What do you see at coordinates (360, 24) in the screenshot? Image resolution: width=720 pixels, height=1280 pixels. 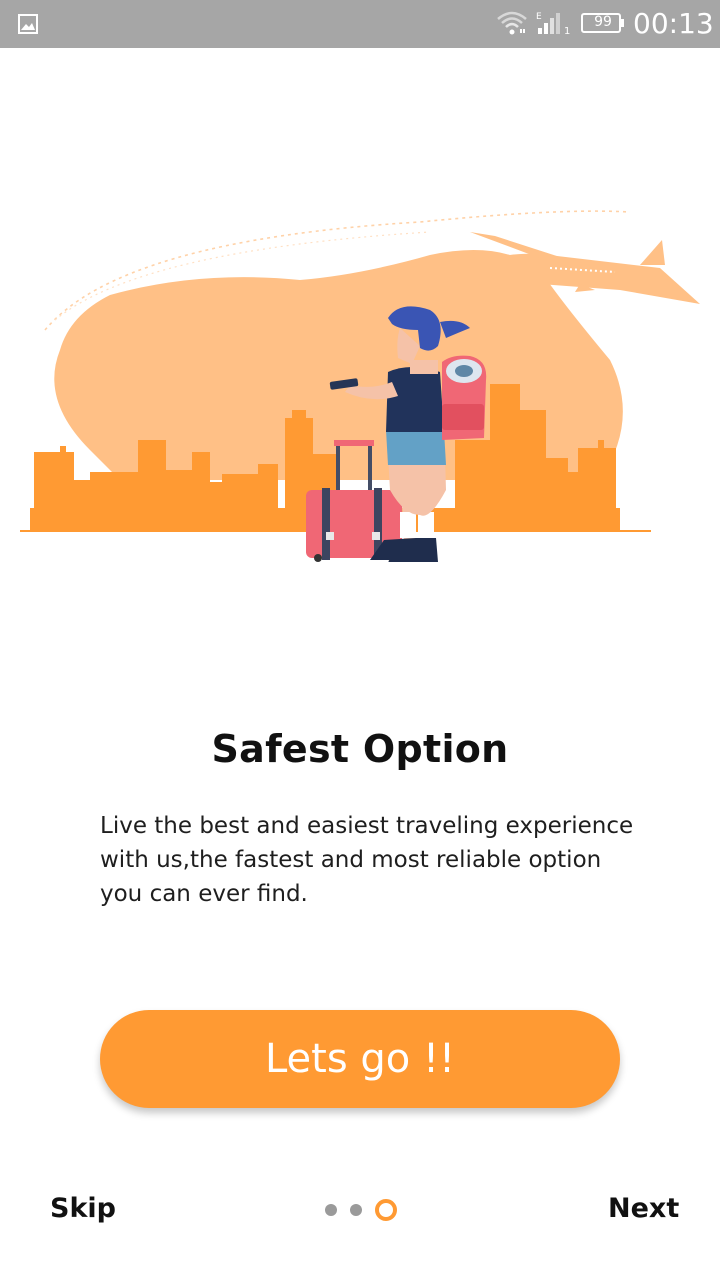 I see `status-bar: E 1 99 00:13` at bounding box center [360, 24].